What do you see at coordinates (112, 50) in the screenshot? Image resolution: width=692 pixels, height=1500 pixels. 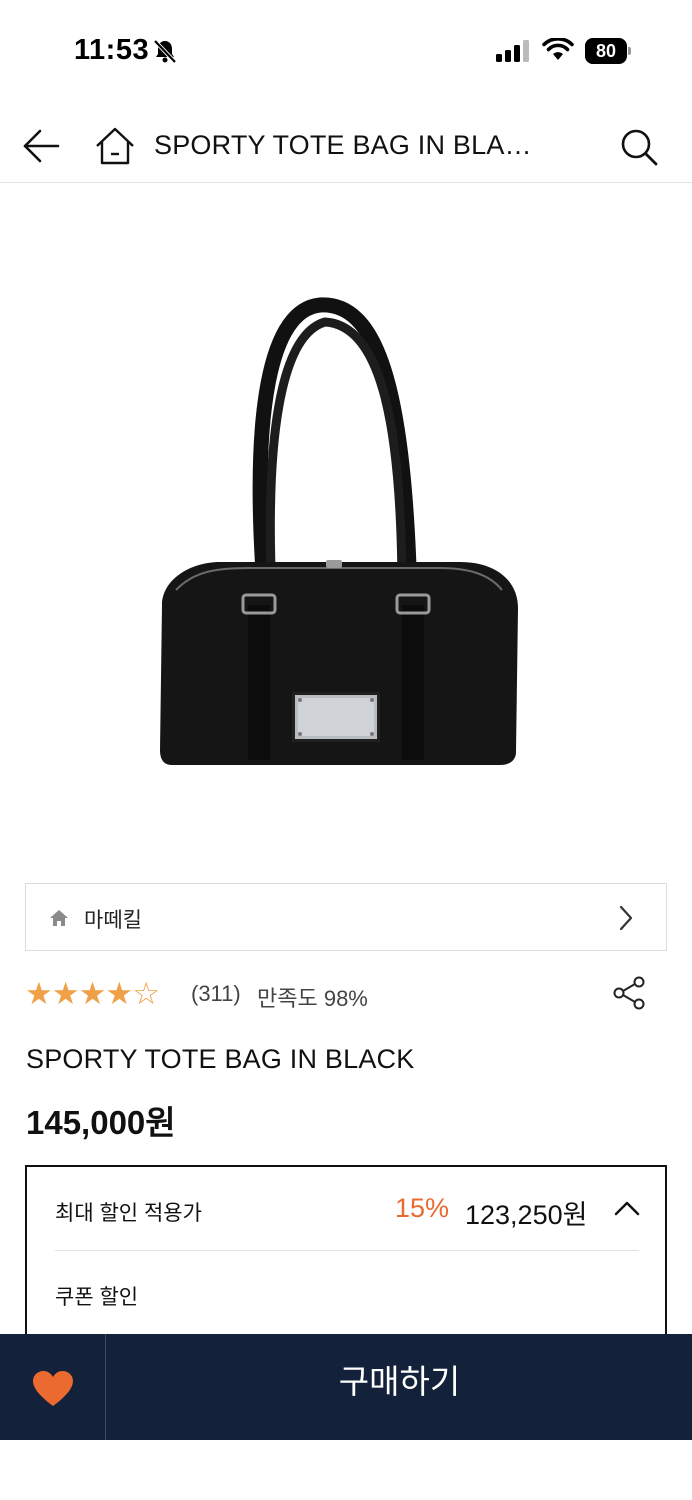 I see `status-time: 11:53` at bounding box center [112, 50].